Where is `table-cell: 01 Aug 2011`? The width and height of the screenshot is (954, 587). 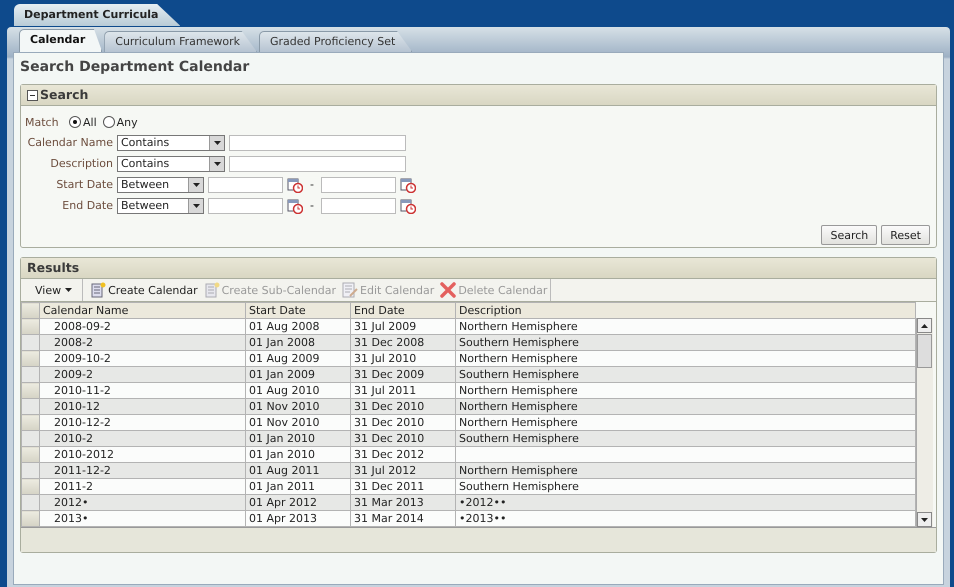
table-cell: 01 Aug 2011 is located at coordinates (298, 470).